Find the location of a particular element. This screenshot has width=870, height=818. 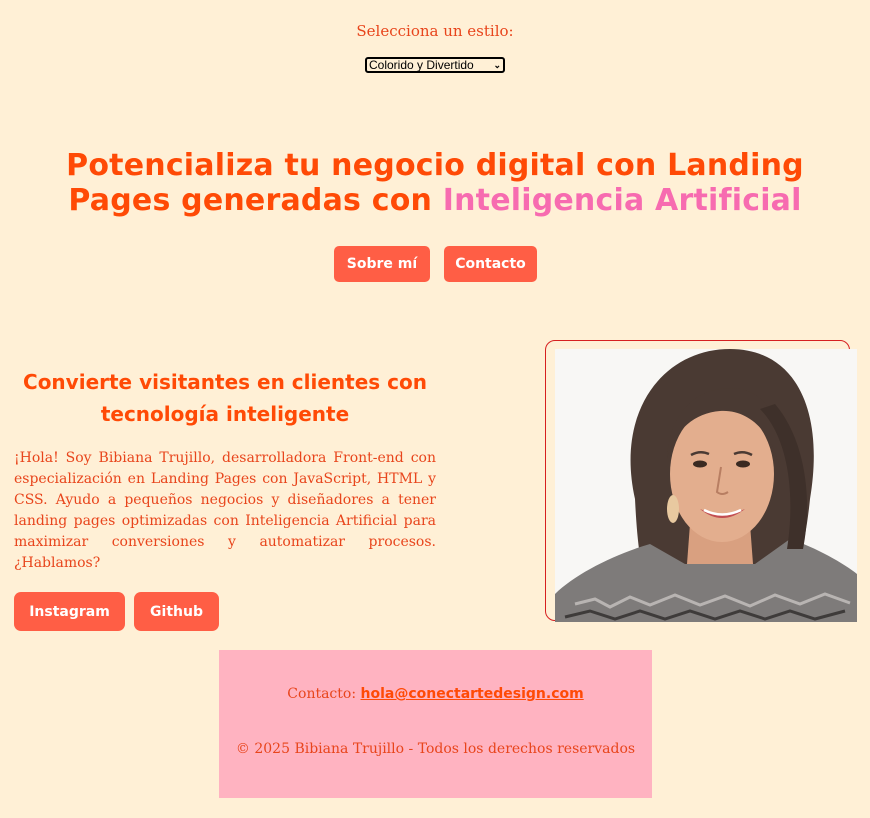

footer-contact: Contacto: hola@conectartedesign.com is located at coordinates (435, 694).